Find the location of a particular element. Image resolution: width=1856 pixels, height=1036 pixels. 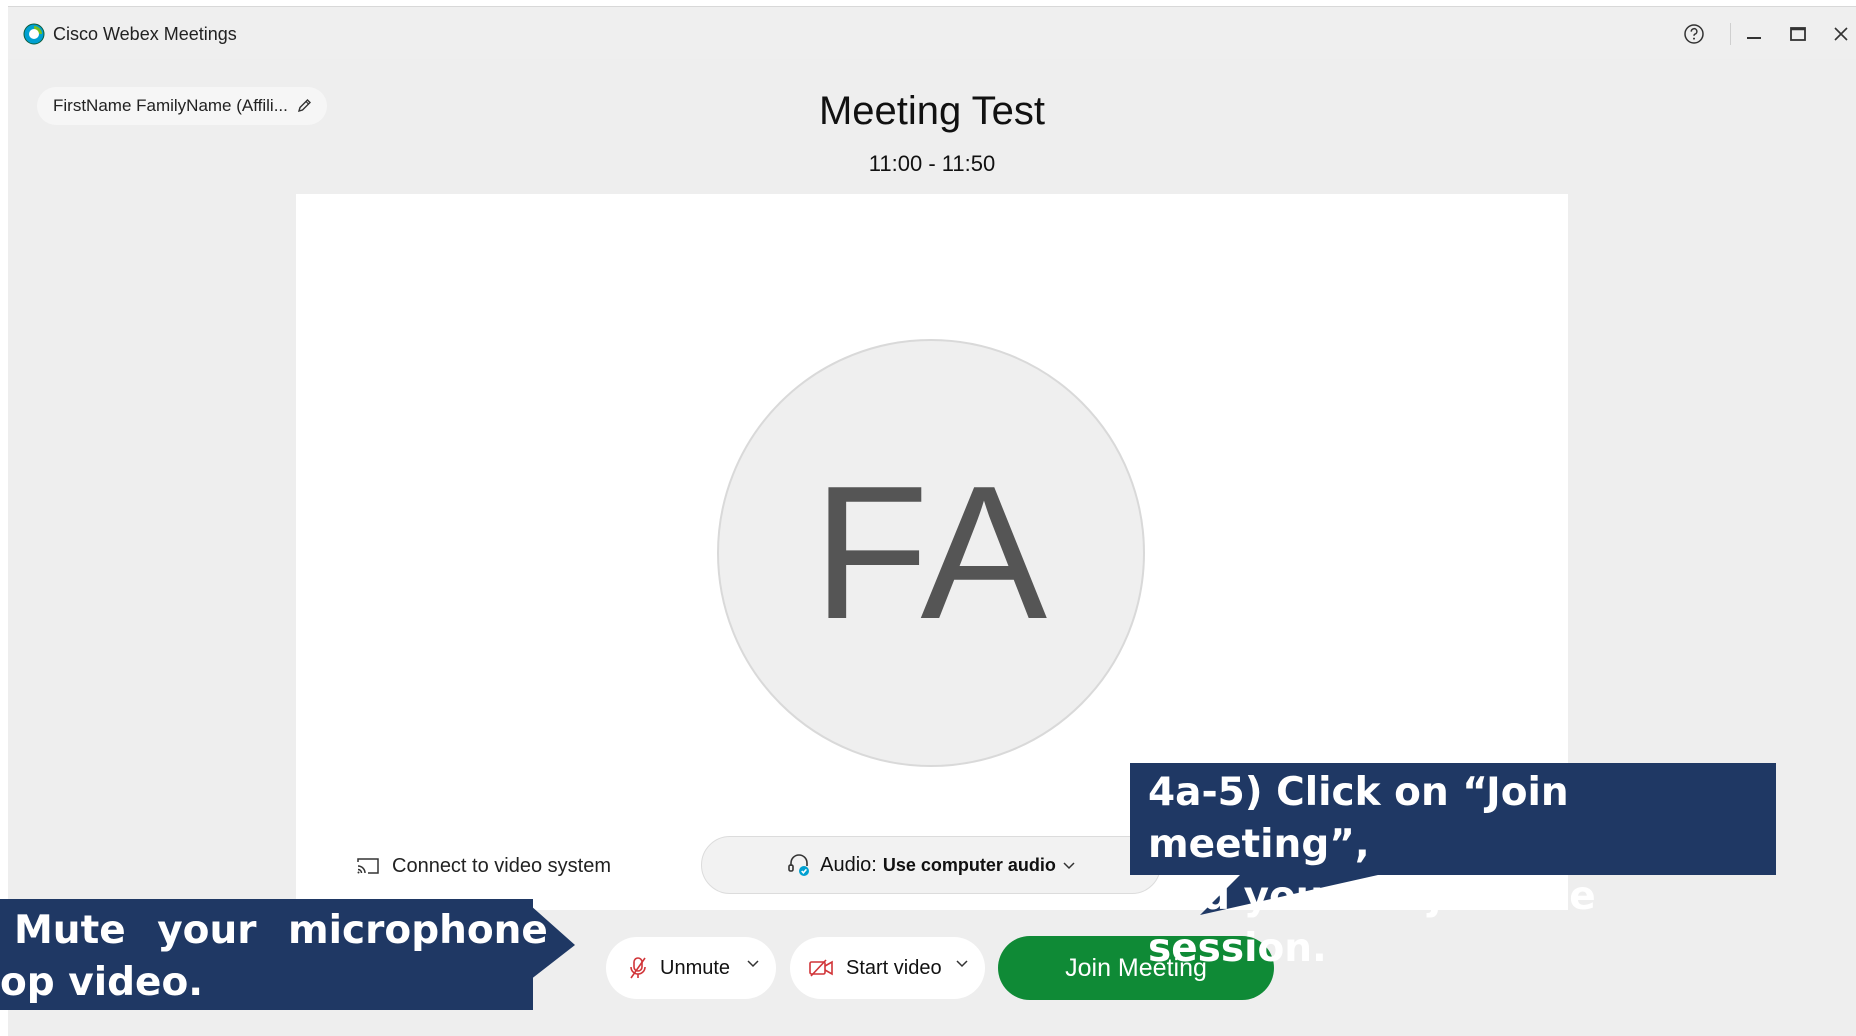

annotation-mute-line1: Mute your microphone is located at coordinates (281, 930).